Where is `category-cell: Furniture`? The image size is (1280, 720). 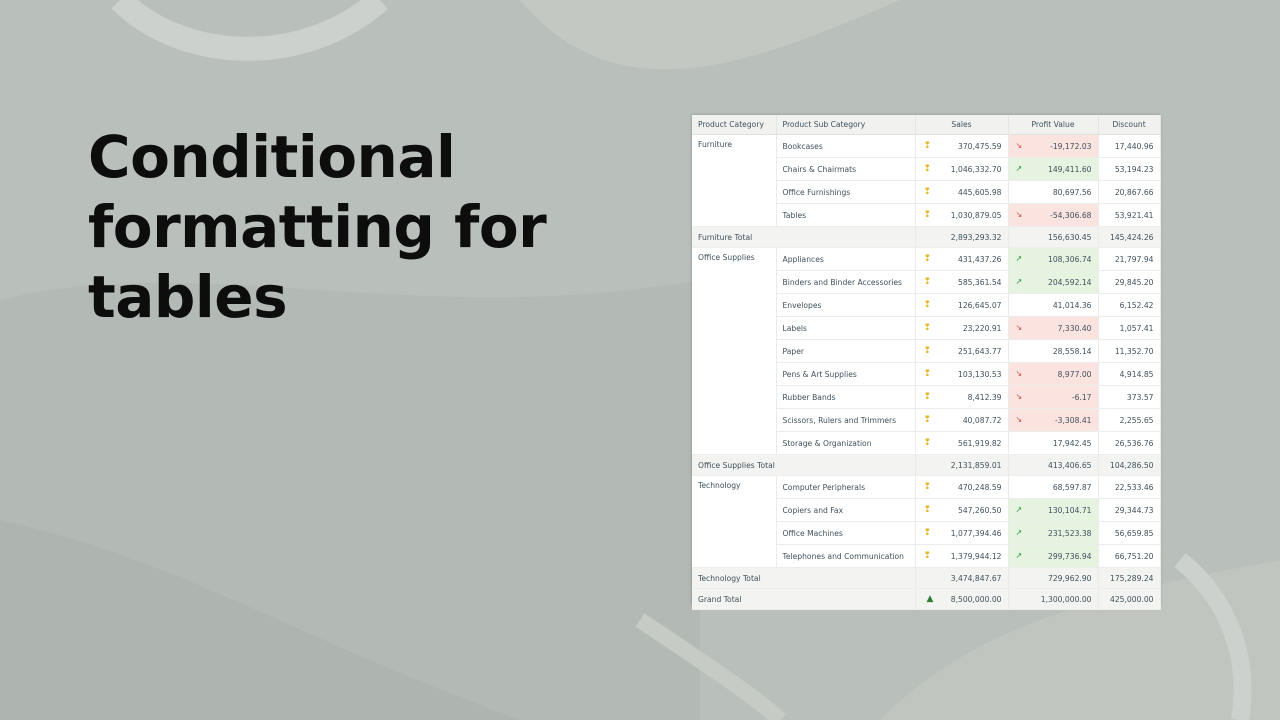 category-cell: Furniture is located at coordinates (734, 180).